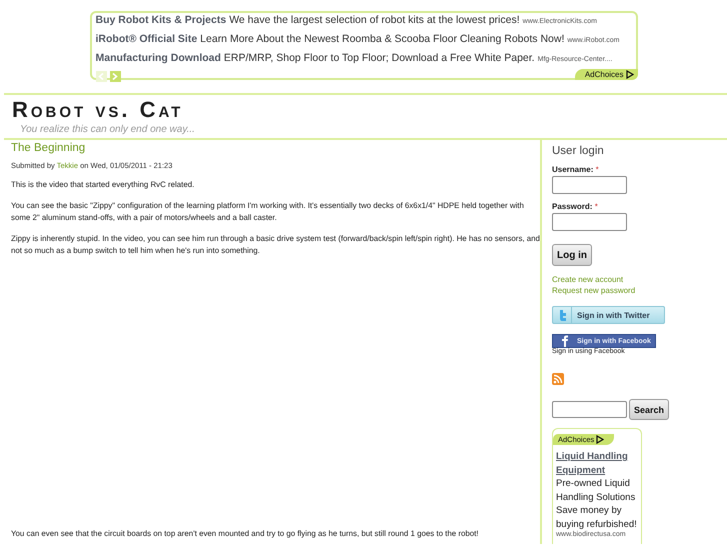  I want to click on chevron-right-icon, so click(115, 76).